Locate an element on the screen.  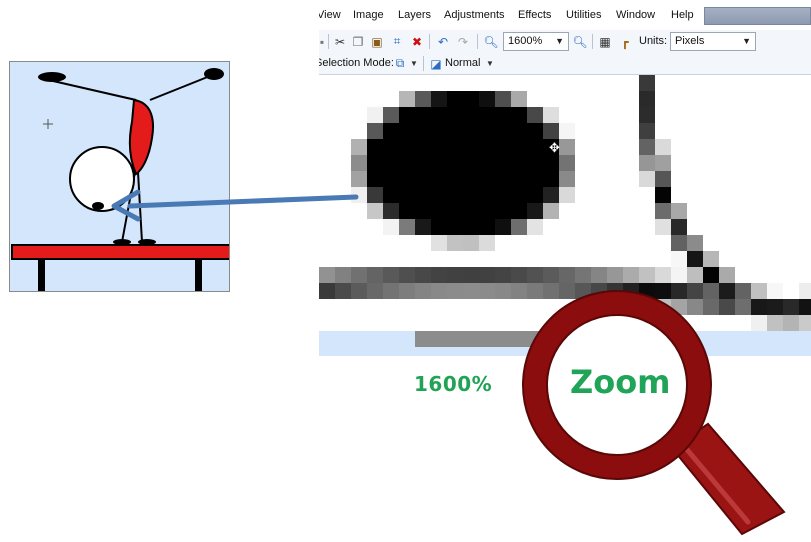
menu-window: Window is located at coordinates (635, 15).